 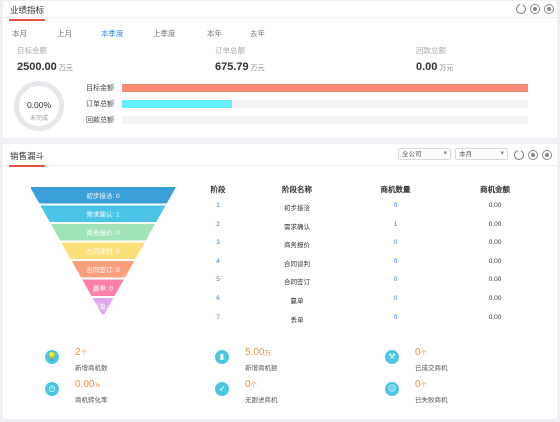 I want to click on stat-value: 2个, so click(x=81, y=352).